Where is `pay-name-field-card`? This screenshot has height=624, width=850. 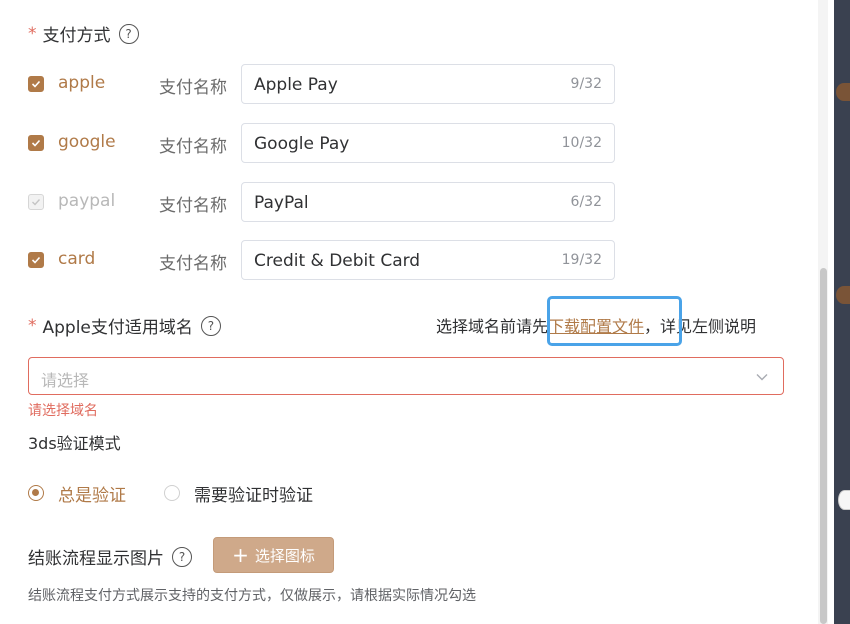
pay-name-field-card is located at coordinates (399, 261).